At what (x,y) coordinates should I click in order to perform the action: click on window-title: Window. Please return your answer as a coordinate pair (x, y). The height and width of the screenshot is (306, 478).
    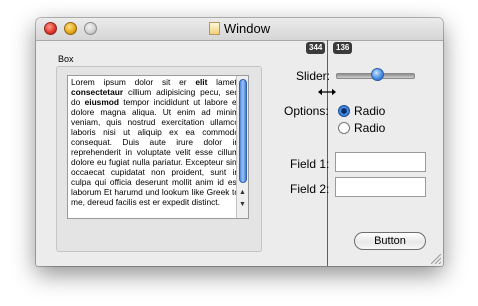
    Looking at the image, I should click on (247, 28).